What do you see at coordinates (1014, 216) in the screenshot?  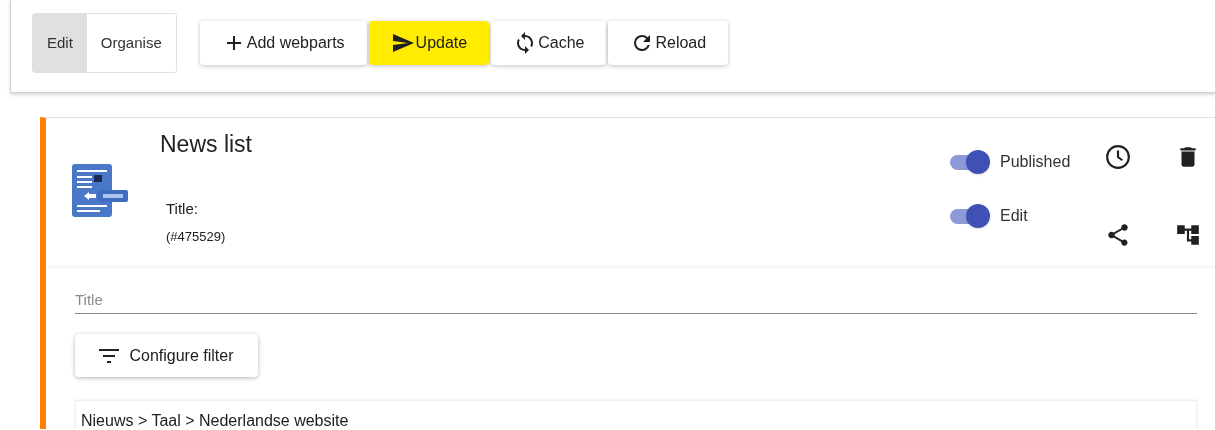 I see `toggle-label: Edit` at bounding box center [1014, 216].